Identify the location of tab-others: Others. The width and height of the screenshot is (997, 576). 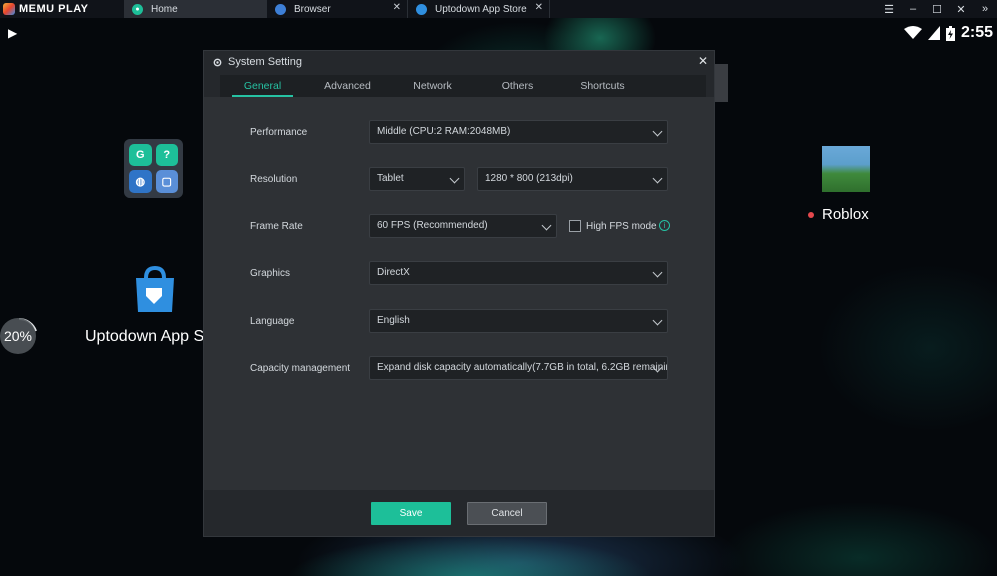
(517, 86).